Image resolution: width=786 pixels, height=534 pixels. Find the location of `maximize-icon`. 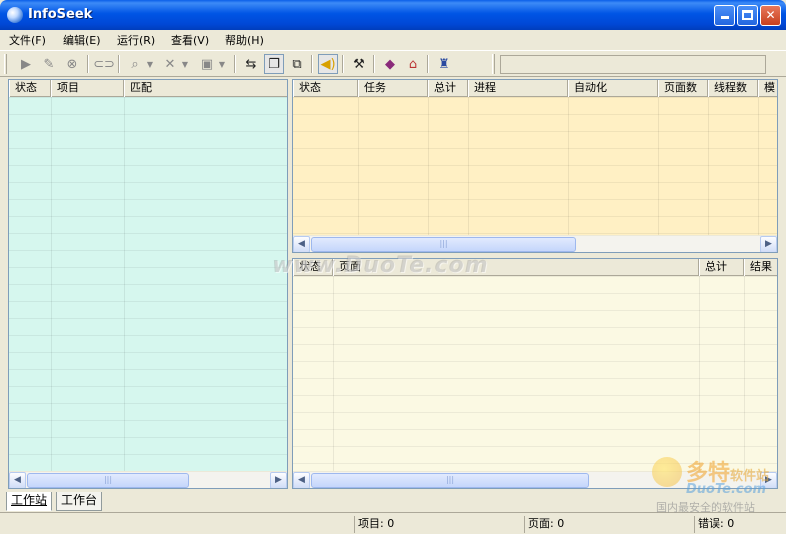

maximize-icon is located at coordinates (747, 15).